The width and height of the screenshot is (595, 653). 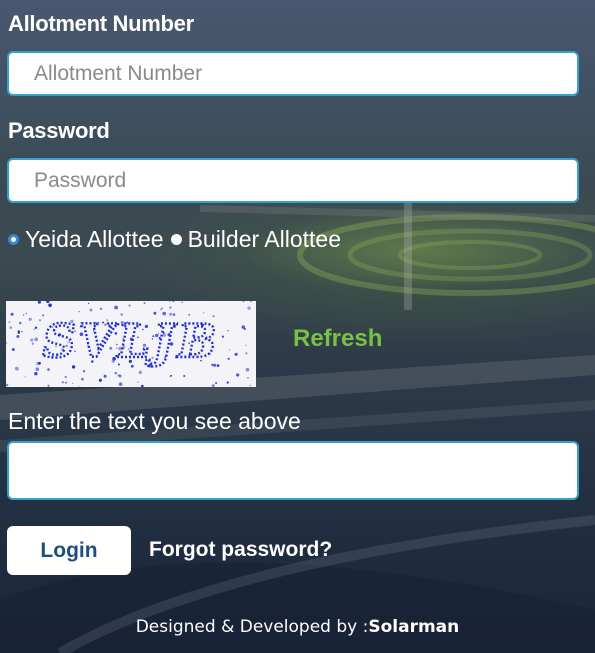 What do you see at coordinates (293, 73) in the screenshot?
I see `allotment-number-input` at bounding box center [293, 73].